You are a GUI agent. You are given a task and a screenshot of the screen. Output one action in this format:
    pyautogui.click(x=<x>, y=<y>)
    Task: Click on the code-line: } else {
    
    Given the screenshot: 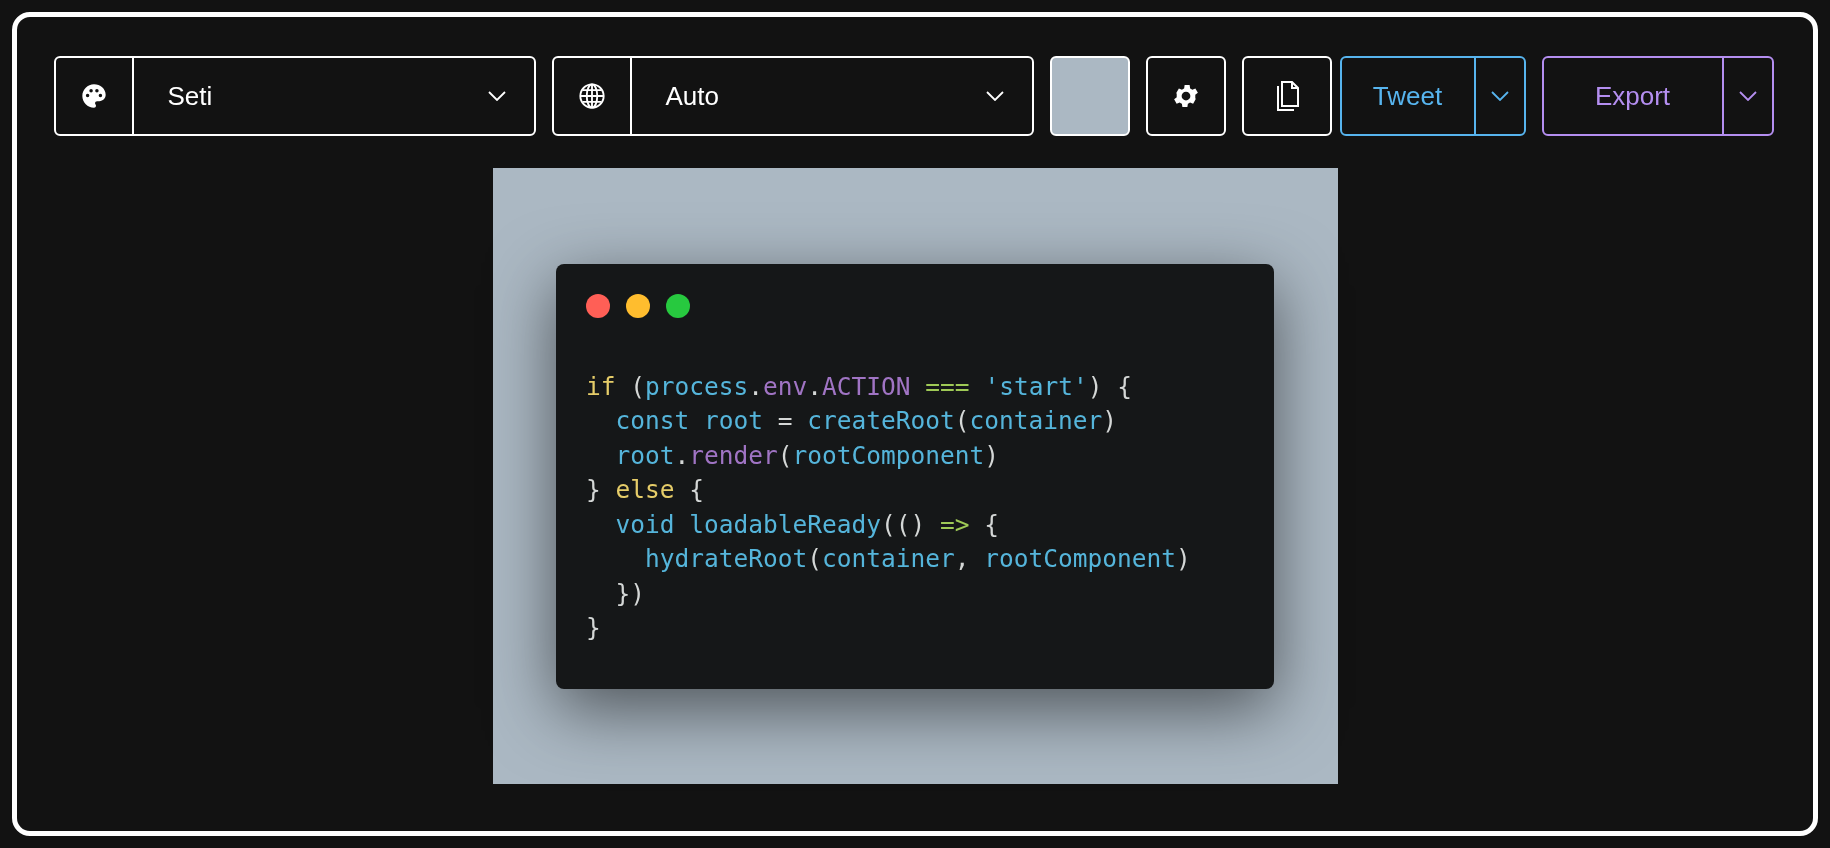 What is the action you would take?
    pyautogui.click(x=645, y=490)
    